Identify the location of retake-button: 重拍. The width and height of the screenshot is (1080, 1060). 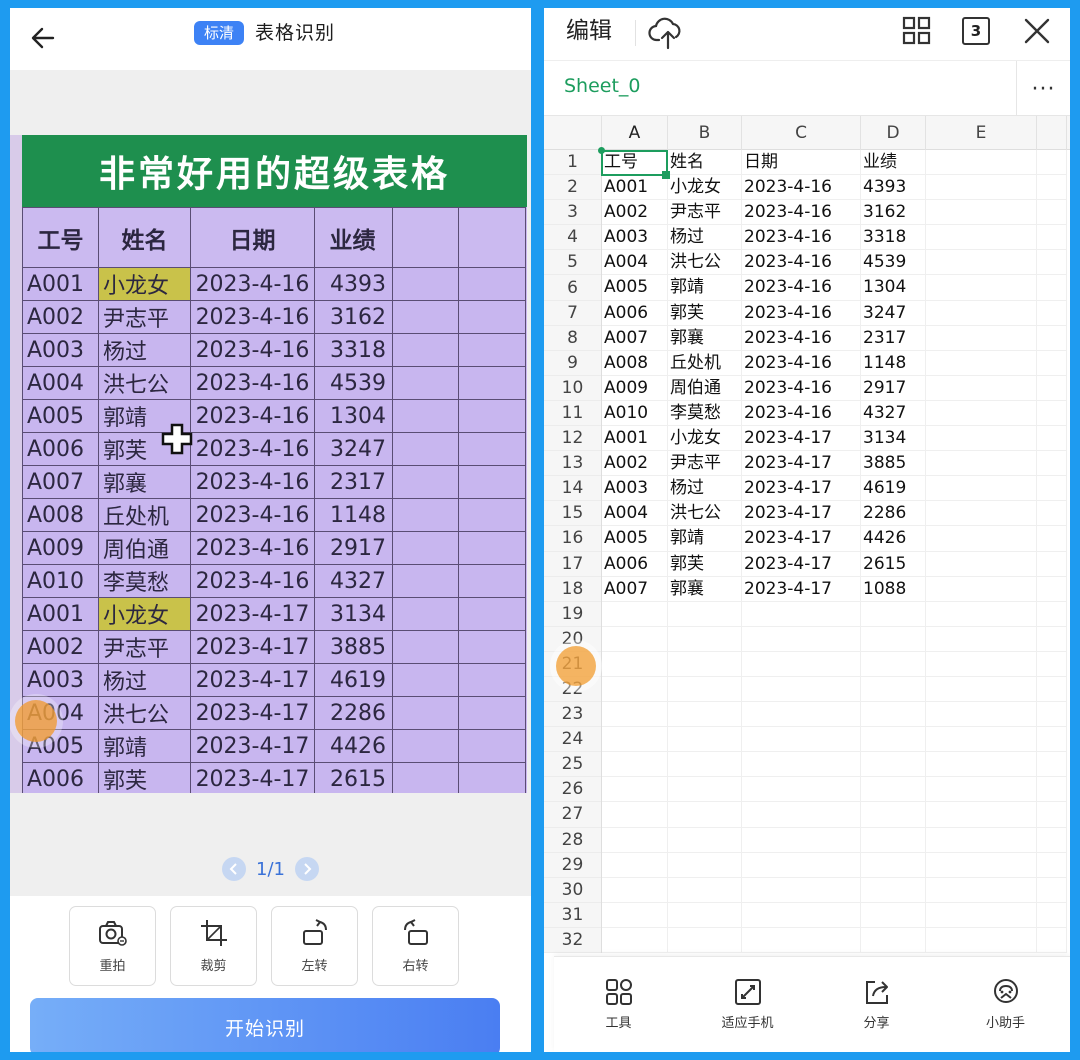
(112, 946).